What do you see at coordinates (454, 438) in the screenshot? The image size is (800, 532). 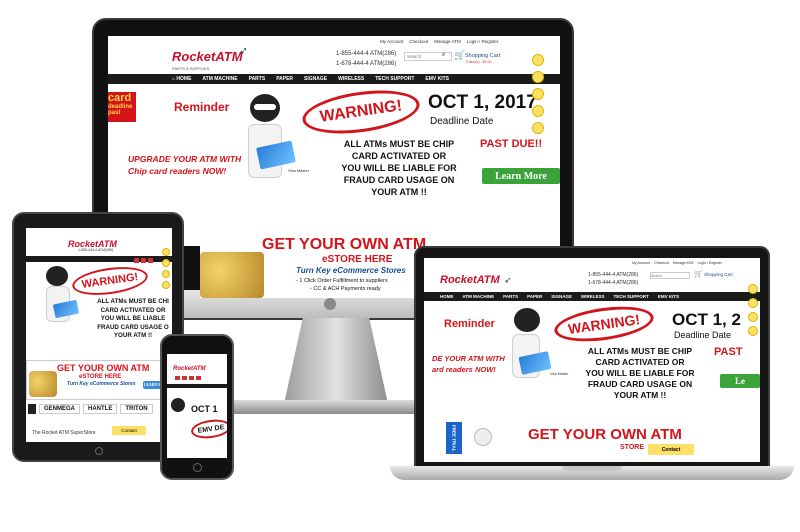 I see `free-trial-ribbon: FREE TRIAL` at bounding box center [454, 438].